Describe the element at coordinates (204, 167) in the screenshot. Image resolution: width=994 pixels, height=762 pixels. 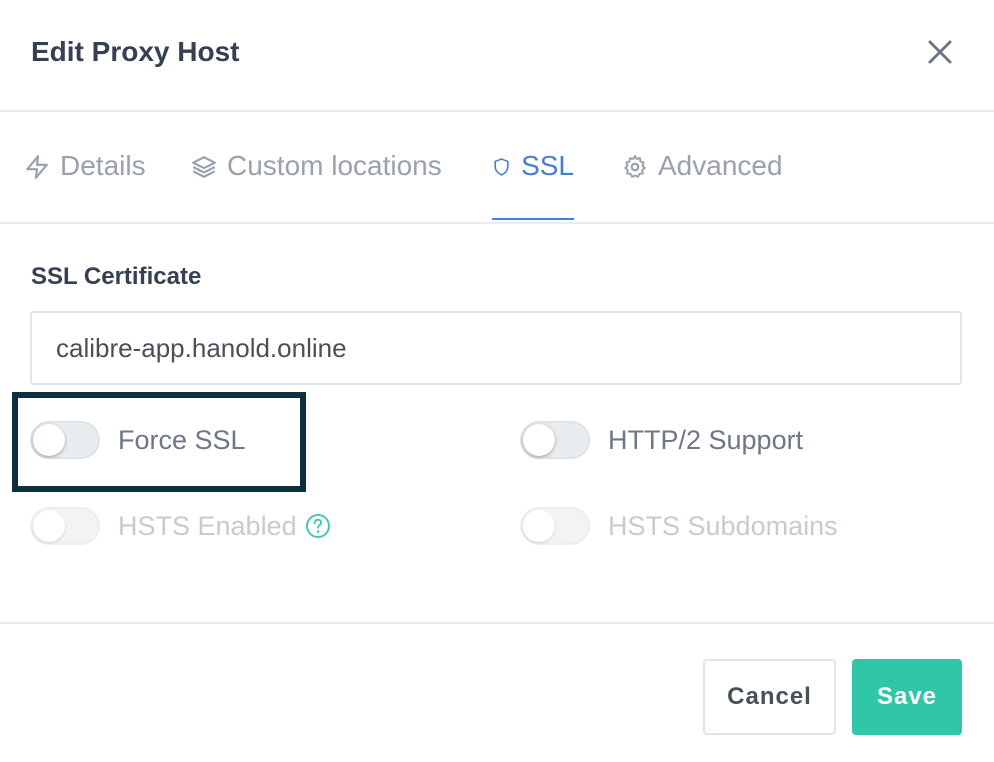
I see `layers-icon` at that location.